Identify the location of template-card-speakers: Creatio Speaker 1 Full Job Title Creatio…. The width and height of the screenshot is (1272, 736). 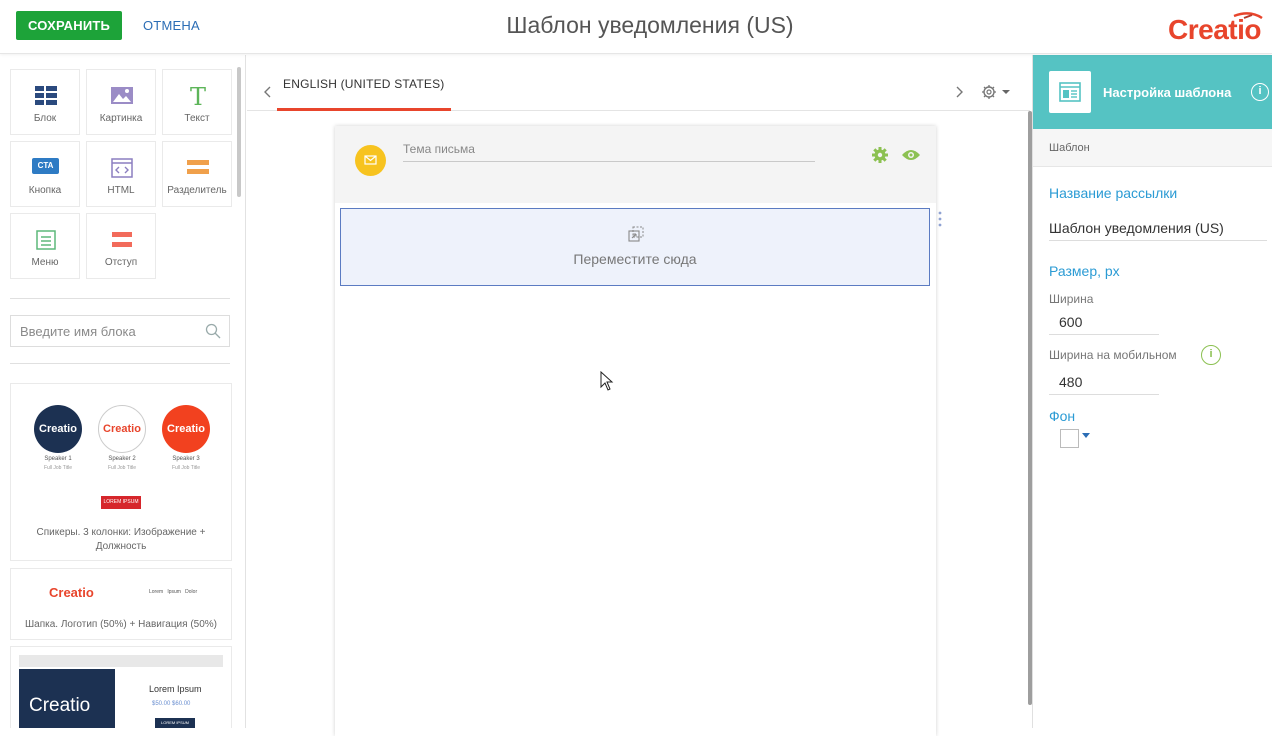
(121, 472).